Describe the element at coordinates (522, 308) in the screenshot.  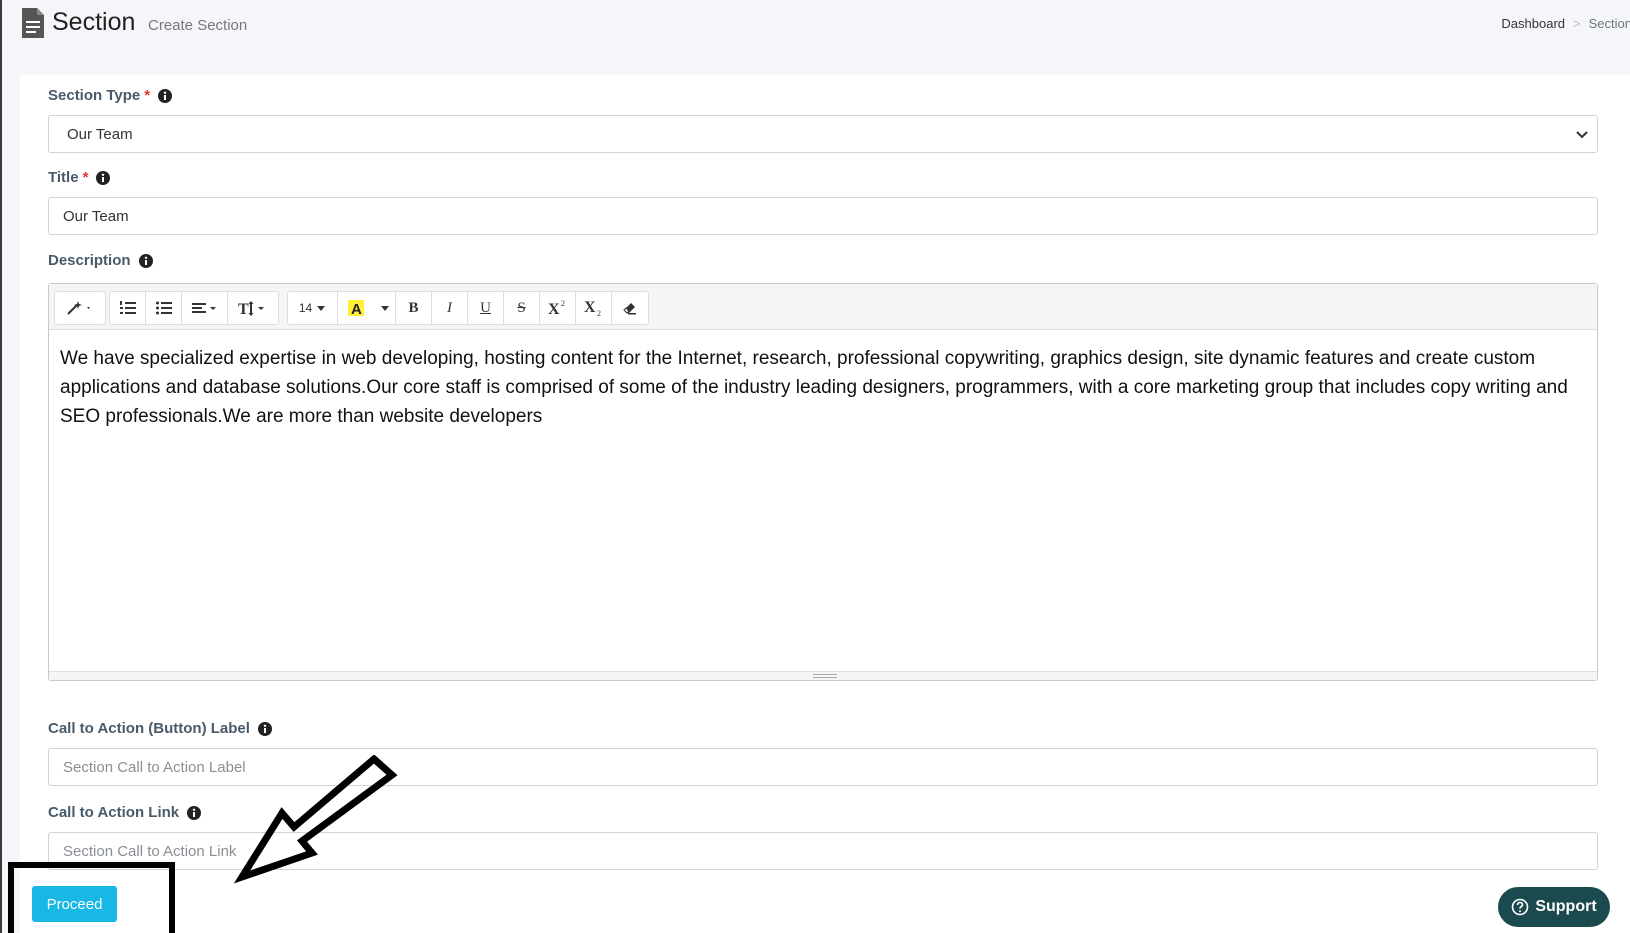
I see `strikethrough-button: S` at that location.